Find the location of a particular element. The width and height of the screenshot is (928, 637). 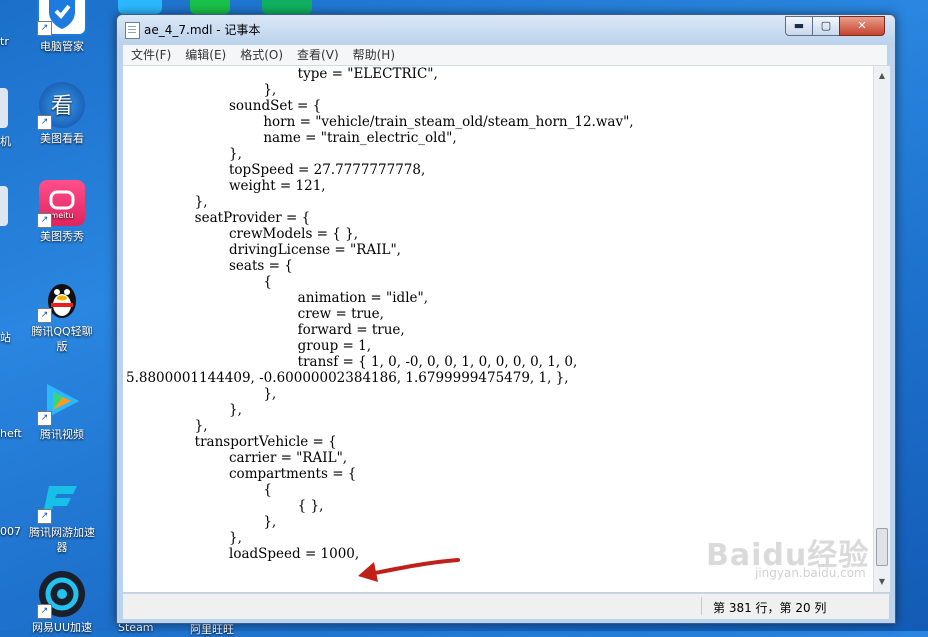

desktop-icon-label: 网易UU加速 is located at coordinates (62, 627).